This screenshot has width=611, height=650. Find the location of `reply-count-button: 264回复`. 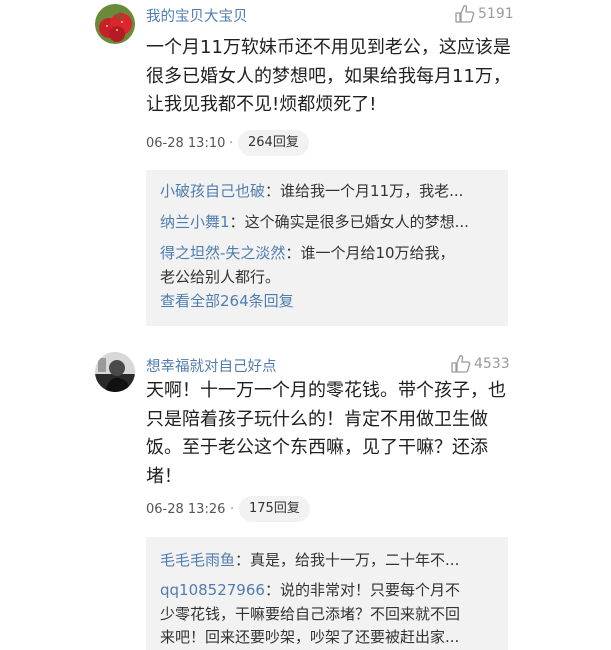

reply-count-button: 264回复 is located at coordinates (273, 143).